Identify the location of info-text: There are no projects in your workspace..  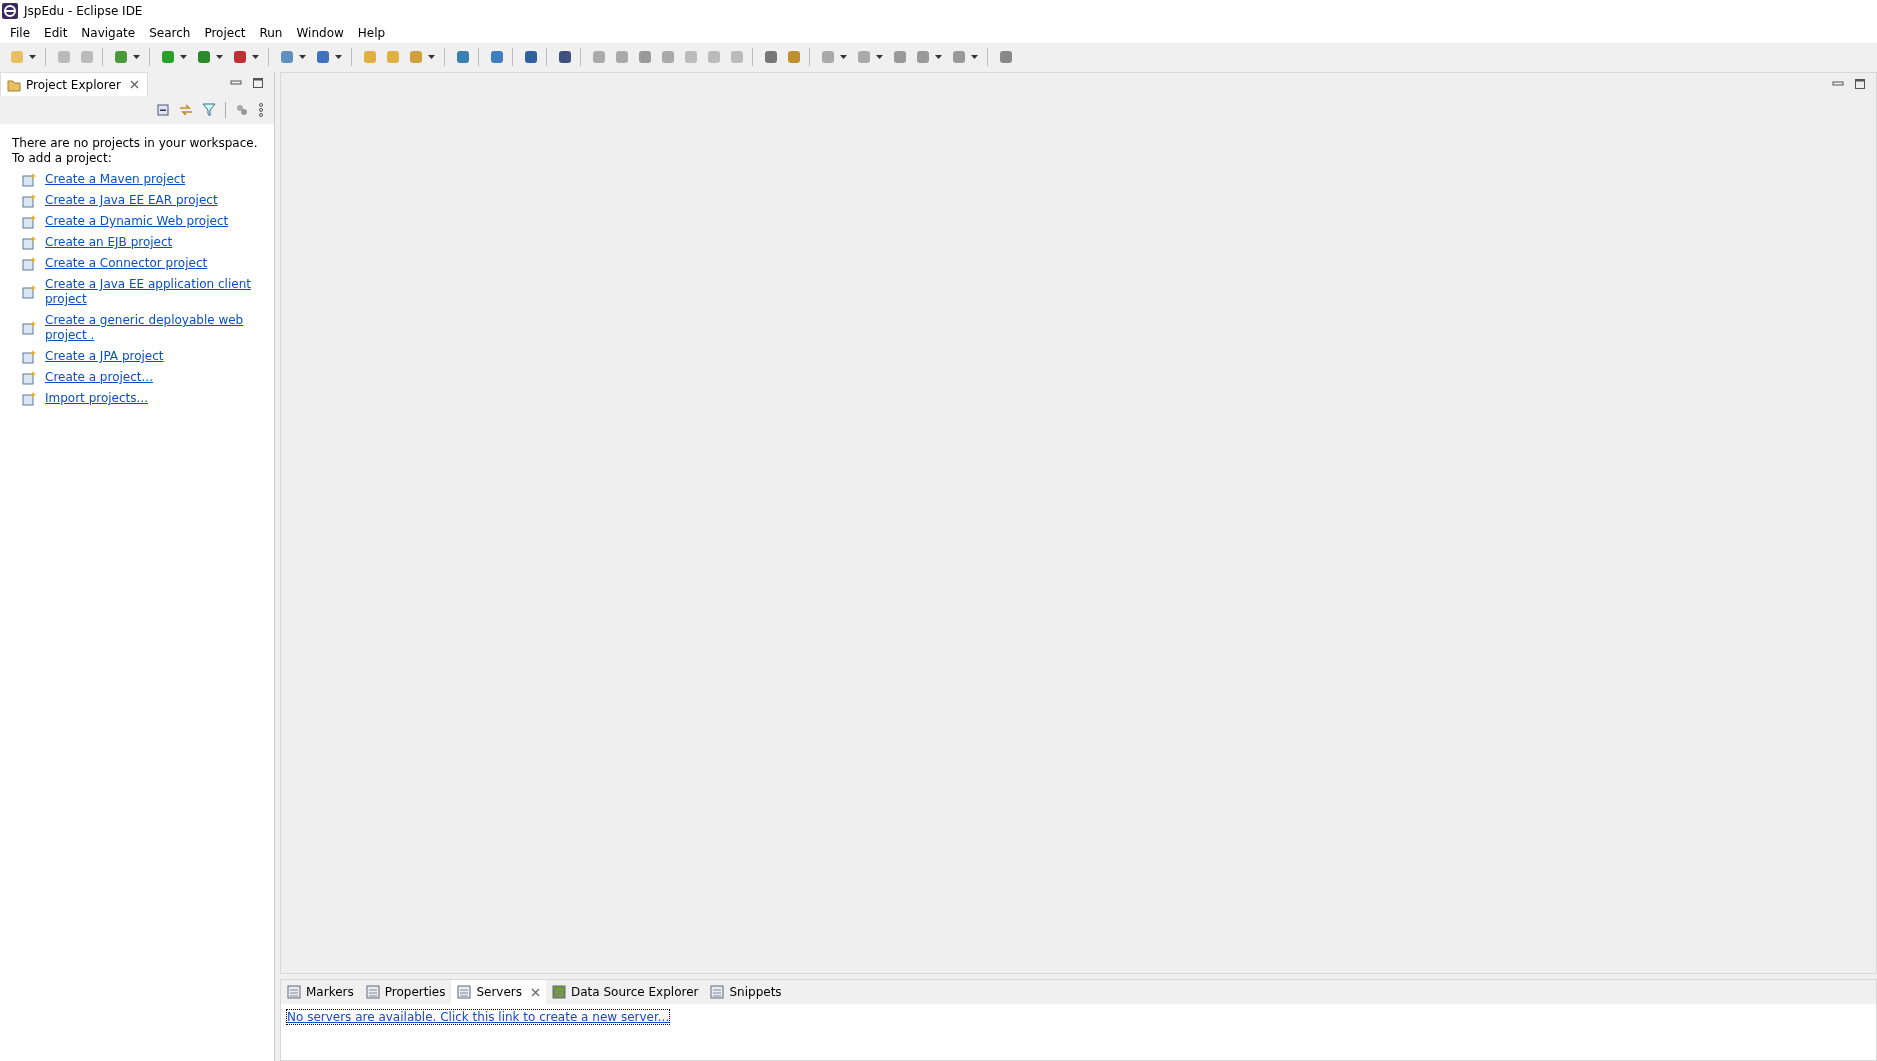
(135, 143).